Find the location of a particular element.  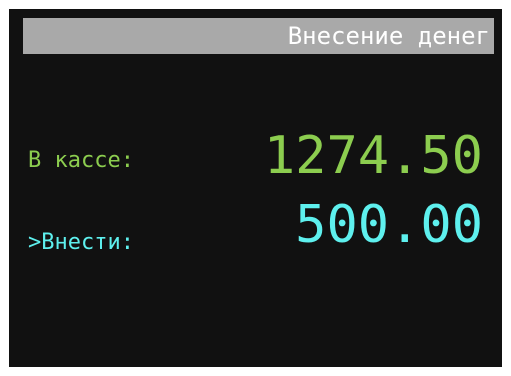

cash-in-register-value: 1274.50 is located at coordinates (373, 156).